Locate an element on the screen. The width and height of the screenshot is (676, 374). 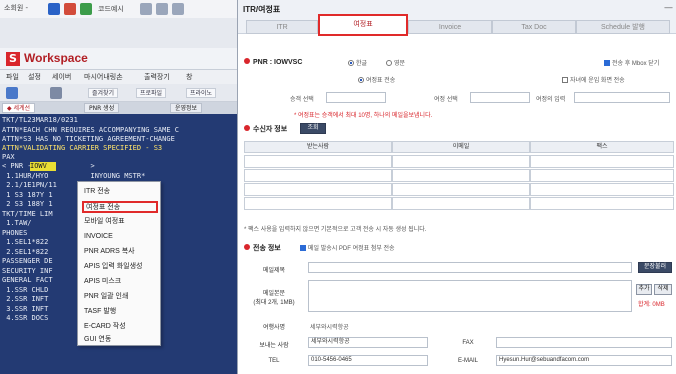
app-switcher-label: 소회원 - is located at coordinates (16, 8).